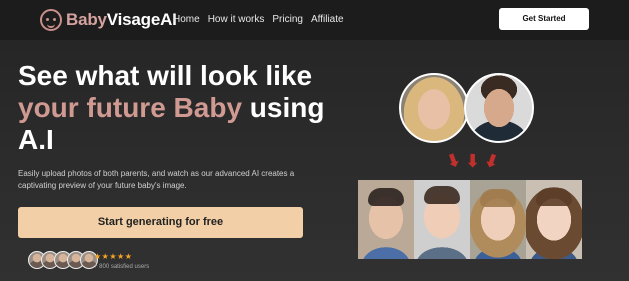  I want to click on nav-links: Home How it works Pricing Affiliate, so click(258, 20).